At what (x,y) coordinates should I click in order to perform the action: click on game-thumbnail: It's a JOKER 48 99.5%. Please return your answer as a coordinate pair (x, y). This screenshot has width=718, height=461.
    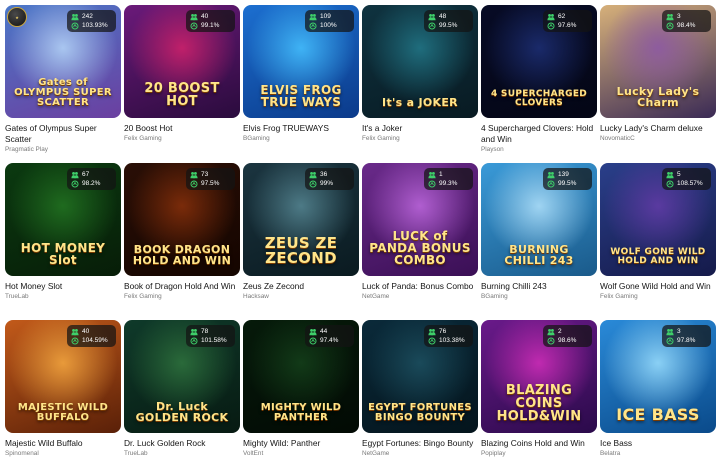
    Looking at the image, I should click on (420, 61).